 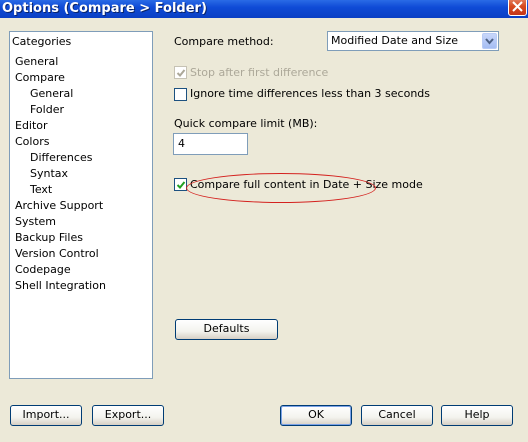 I want to click on category-item-compare: Compare, so click(x=40, y=78).